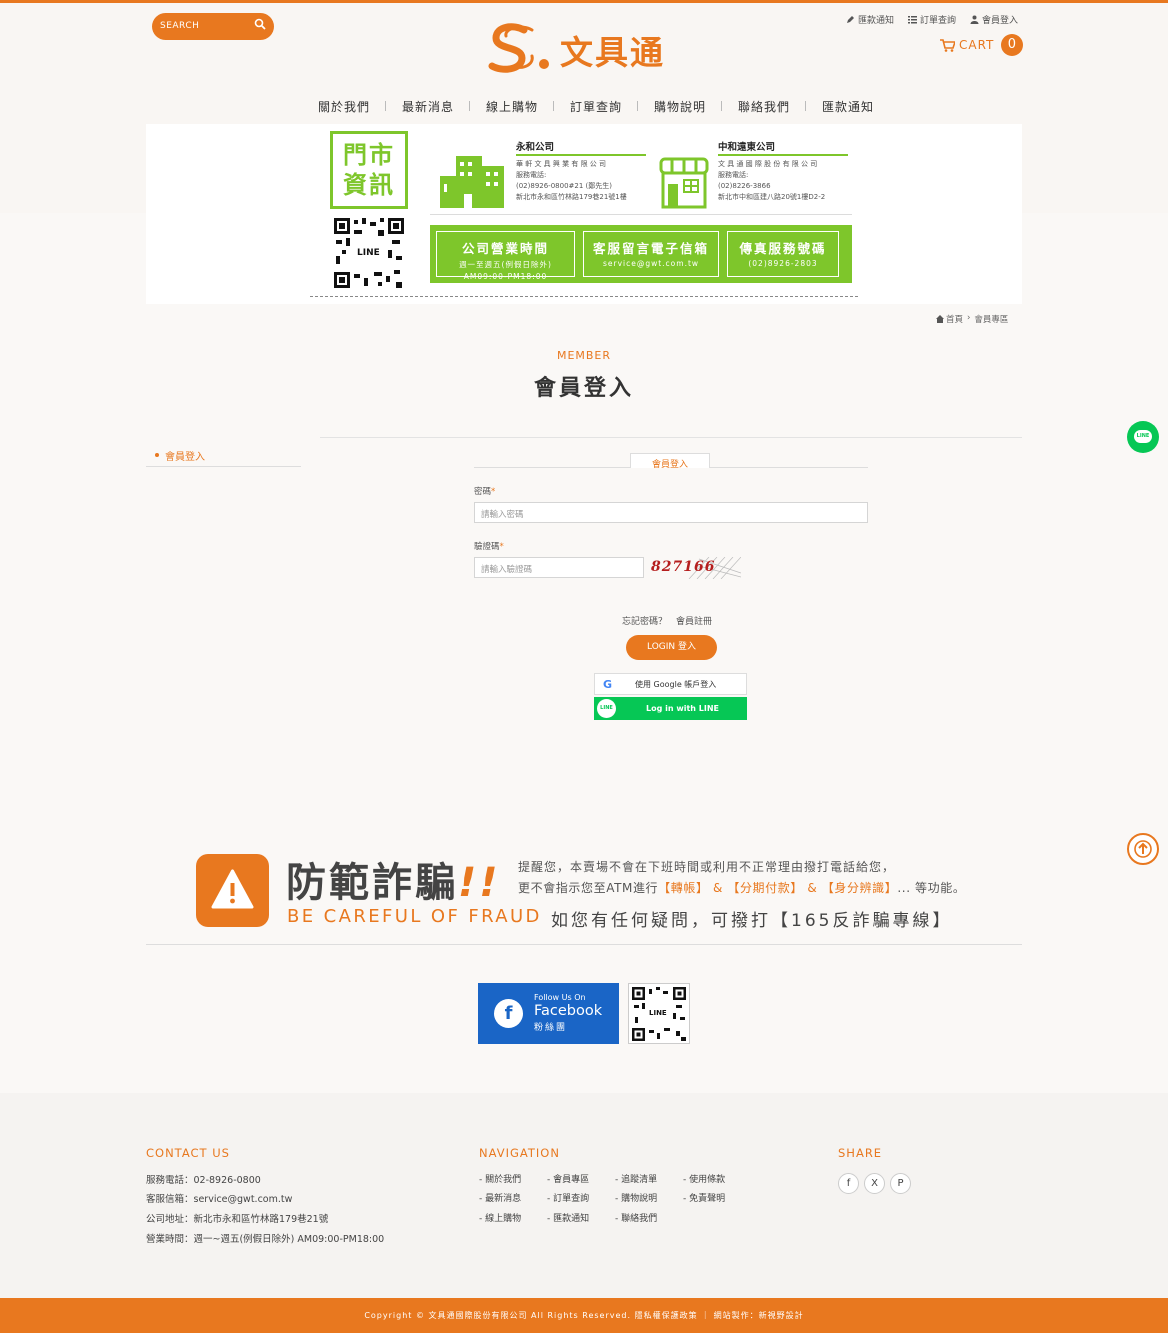 The height and width of the screenshot is (1333, 1168). I want to click on arrow-up-icon, so click(1143, 849).